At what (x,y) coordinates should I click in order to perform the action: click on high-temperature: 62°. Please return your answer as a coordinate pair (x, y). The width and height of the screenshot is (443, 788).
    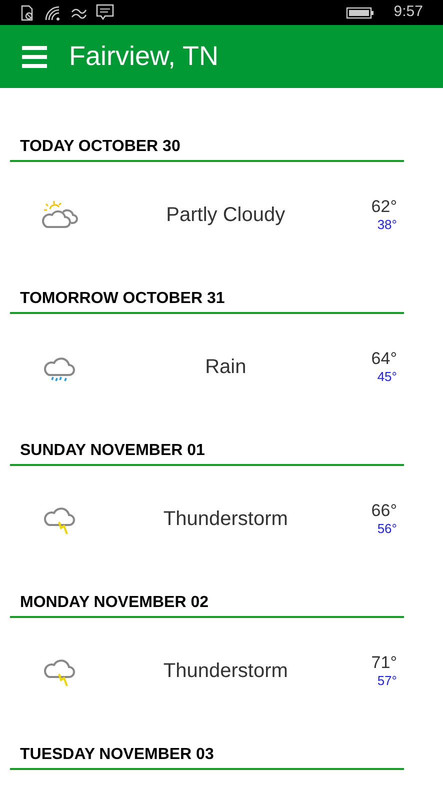
    Looking at the image, I should click on (384, 206).